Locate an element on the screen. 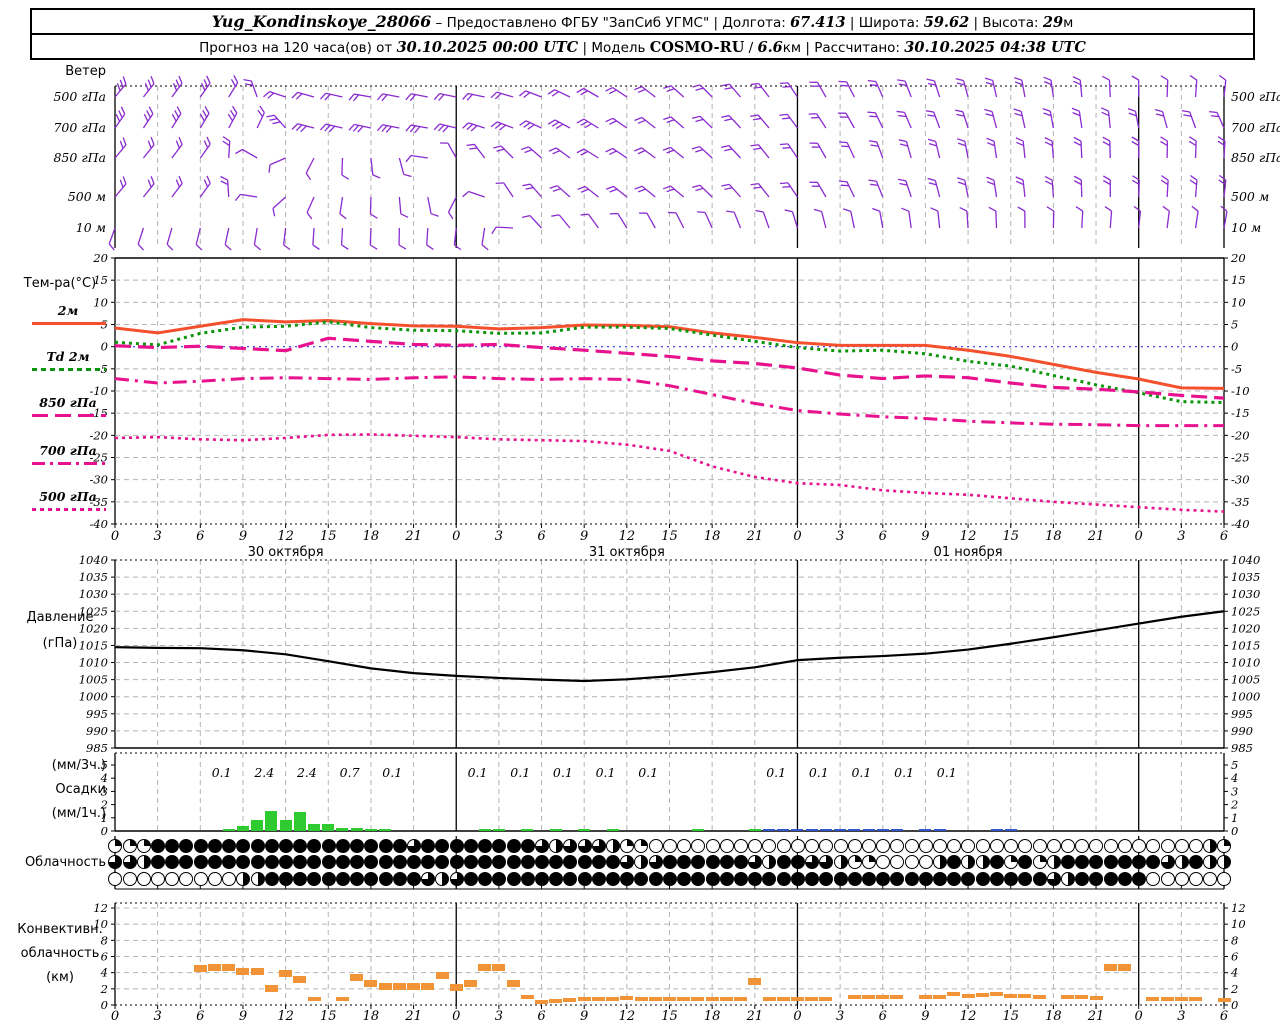  convective-ytick-left: 12 is located at coordinates (100, 908).